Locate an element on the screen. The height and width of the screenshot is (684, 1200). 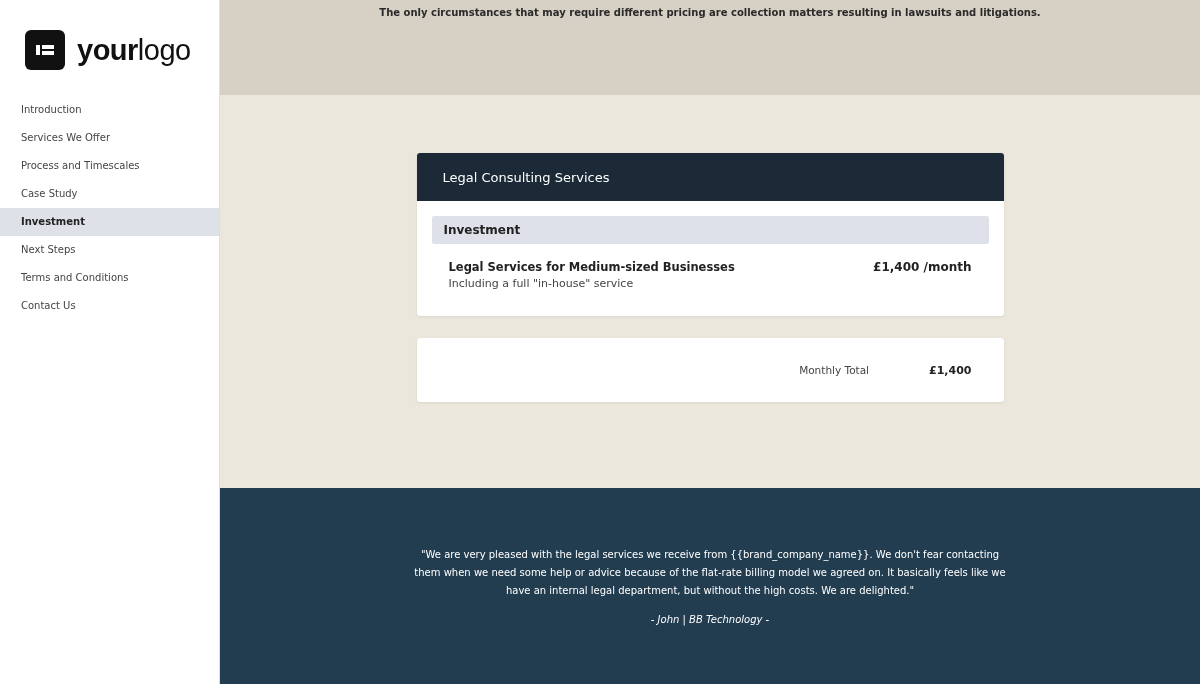
section-title: Investment is located at coordinates (482, 230).